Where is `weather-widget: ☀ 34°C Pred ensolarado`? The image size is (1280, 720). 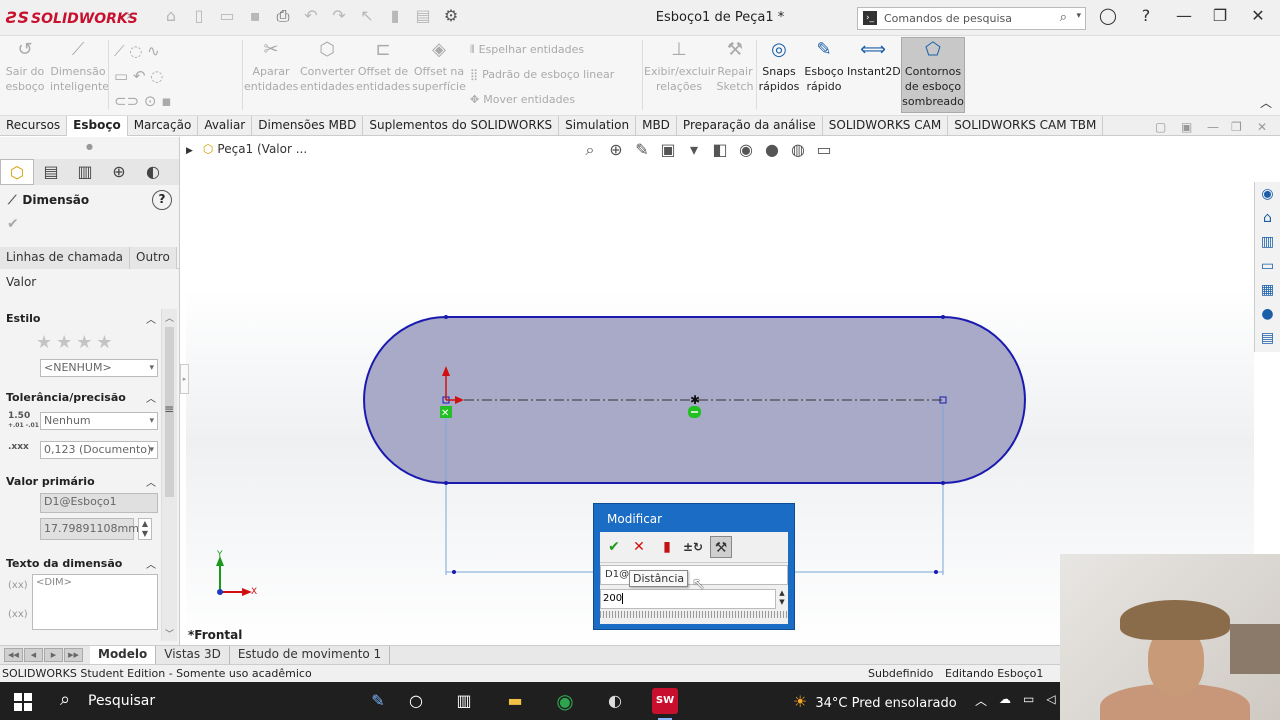 weather-widget: ☀ 34°C Pred ensolarado is located at coordinates (875, 701).